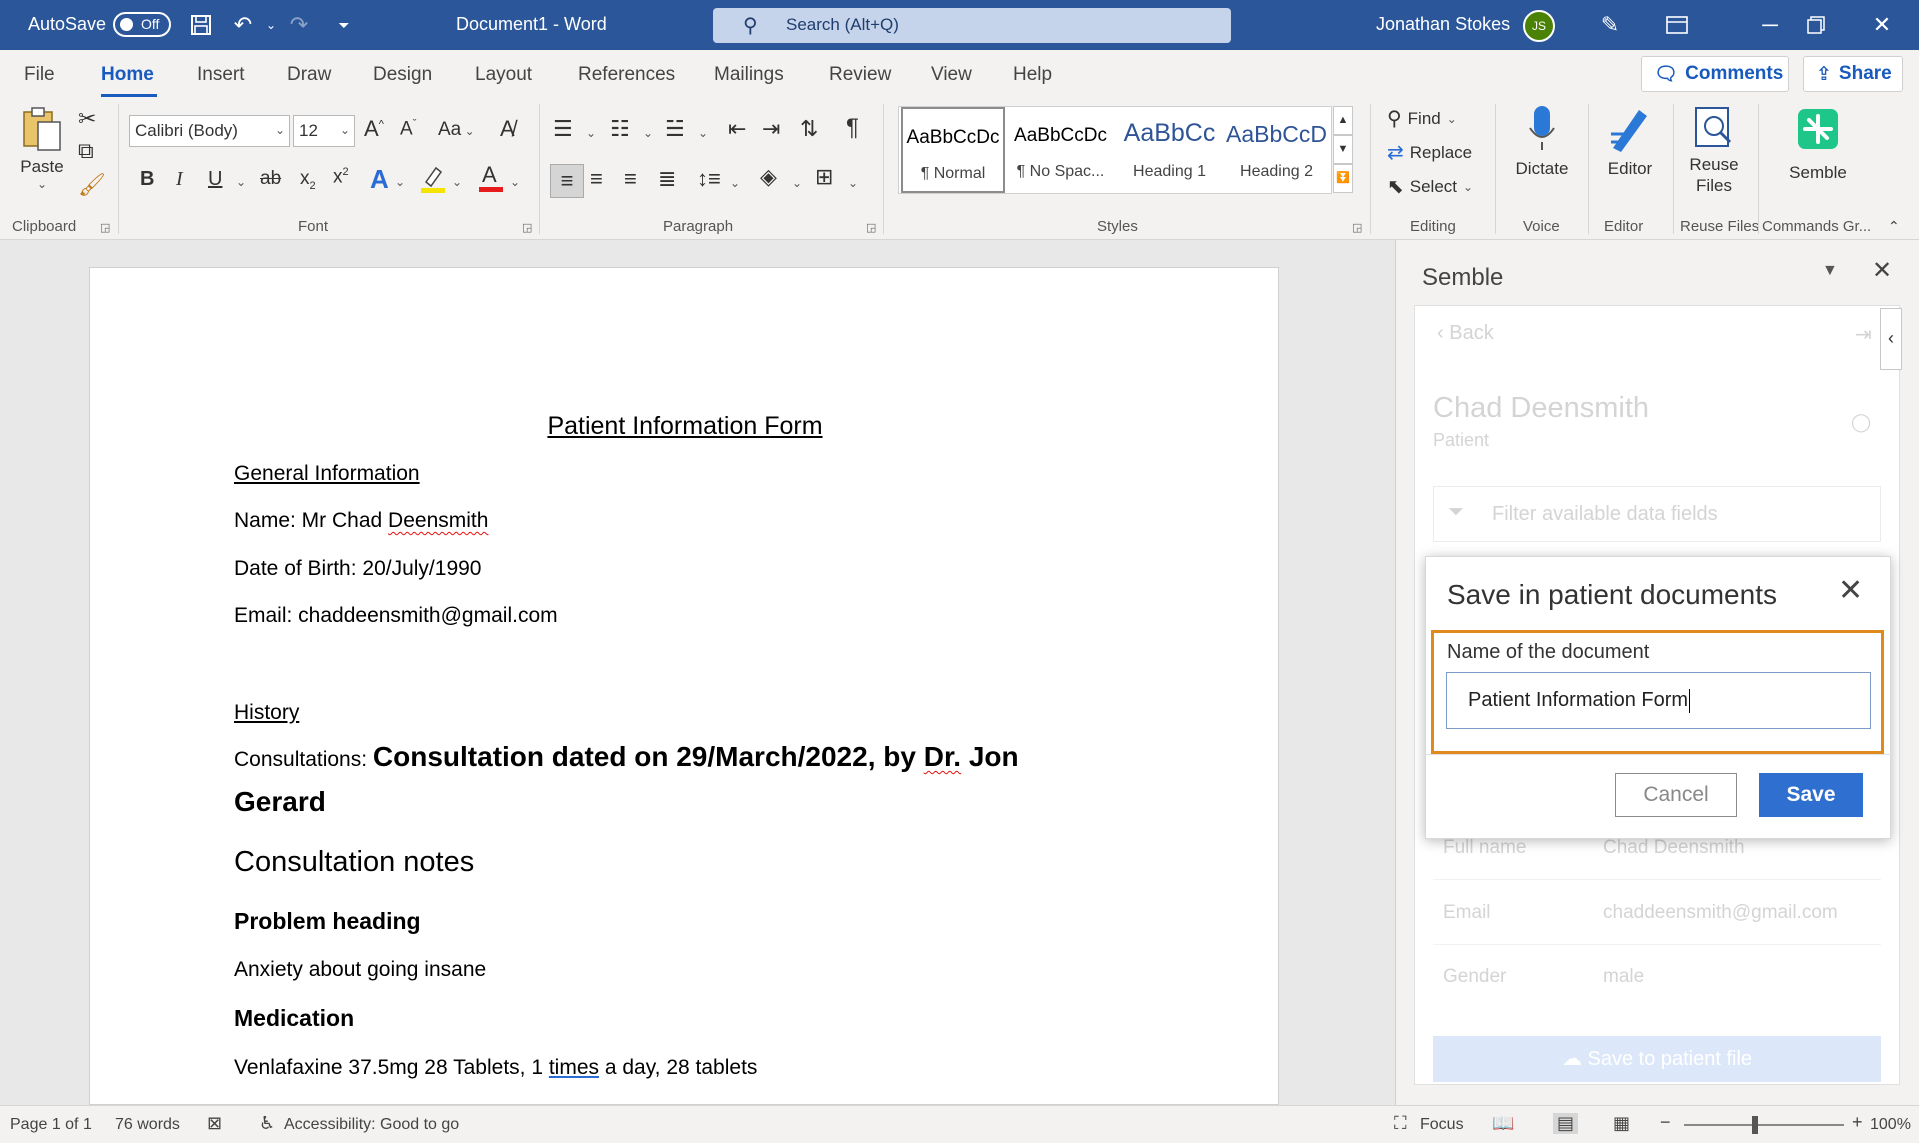 This screenshot has height=1143, width=1919. What do you see at coordinates (142, 24) in the screenshot?
I see `autosave-toggle: Off` at bounding box center [142, 24].